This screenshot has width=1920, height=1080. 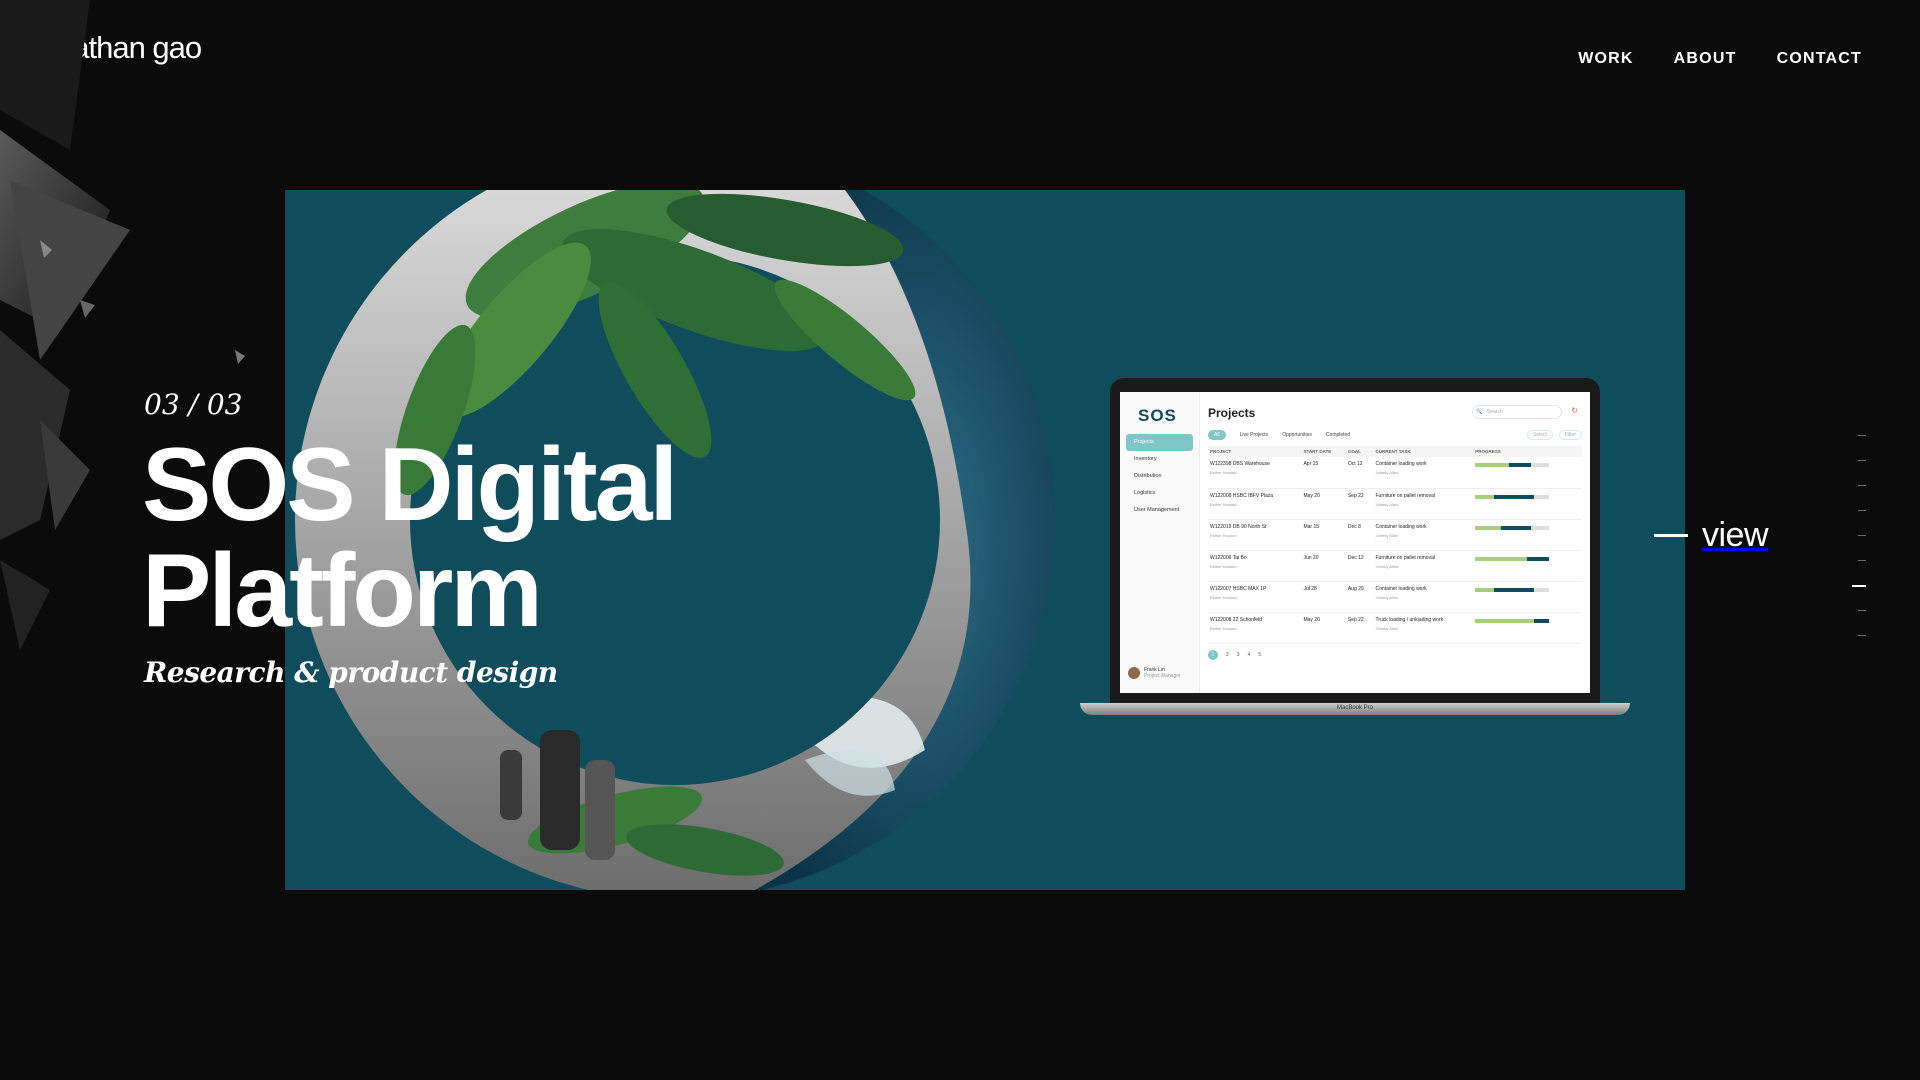 I want to click on laptop-model-label: MacBook Pro, so click(x=1354, y=708).